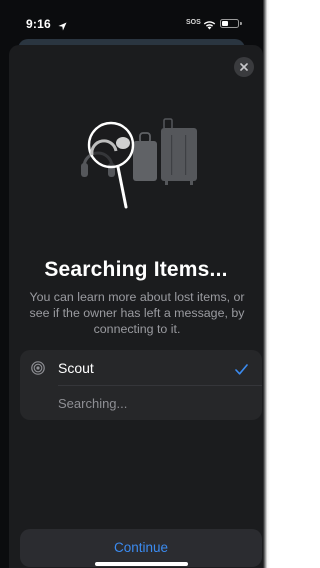 The width and height of the screenshot is (320, 568). Describe the element at coordinates (141, 564) in the screenshot. I see `home-indicator` at that location.